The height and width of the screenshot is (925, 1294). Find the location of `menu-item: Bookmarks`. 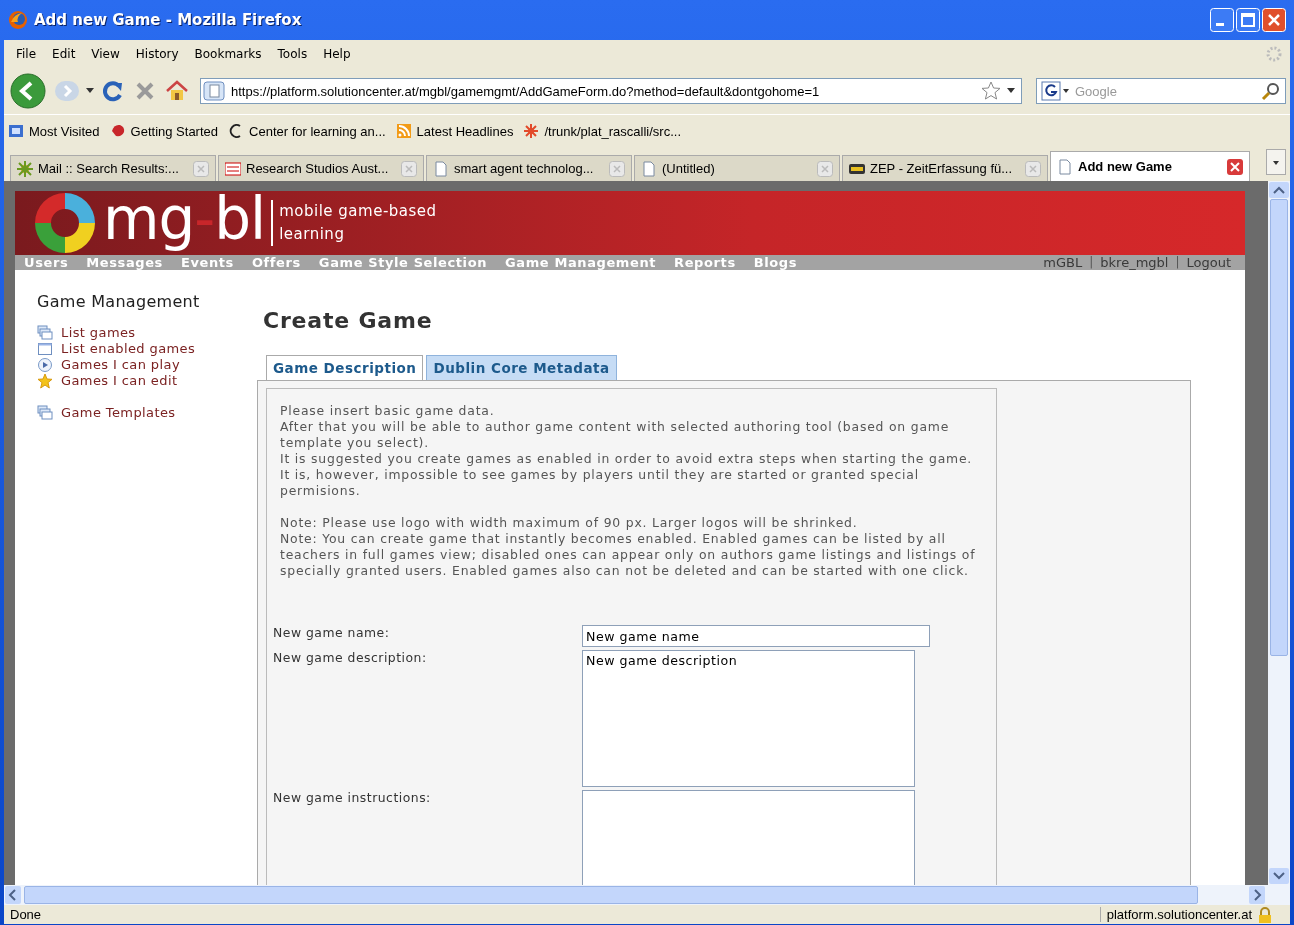

menu-item: Bookmarks is located at coordinates (228, 54).